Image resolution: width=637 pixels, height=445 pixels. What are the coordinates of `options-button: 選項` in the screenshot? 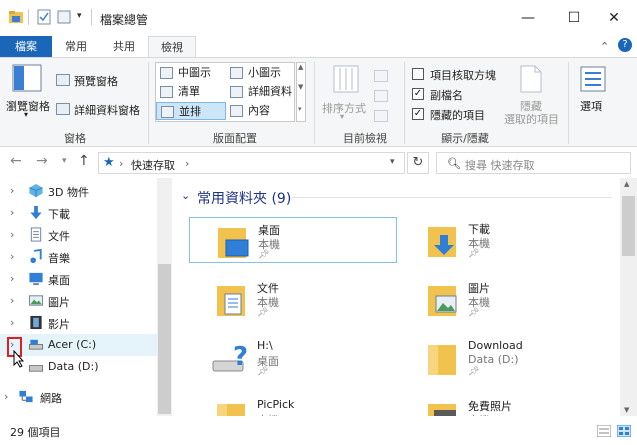 It's located at (591, 106).